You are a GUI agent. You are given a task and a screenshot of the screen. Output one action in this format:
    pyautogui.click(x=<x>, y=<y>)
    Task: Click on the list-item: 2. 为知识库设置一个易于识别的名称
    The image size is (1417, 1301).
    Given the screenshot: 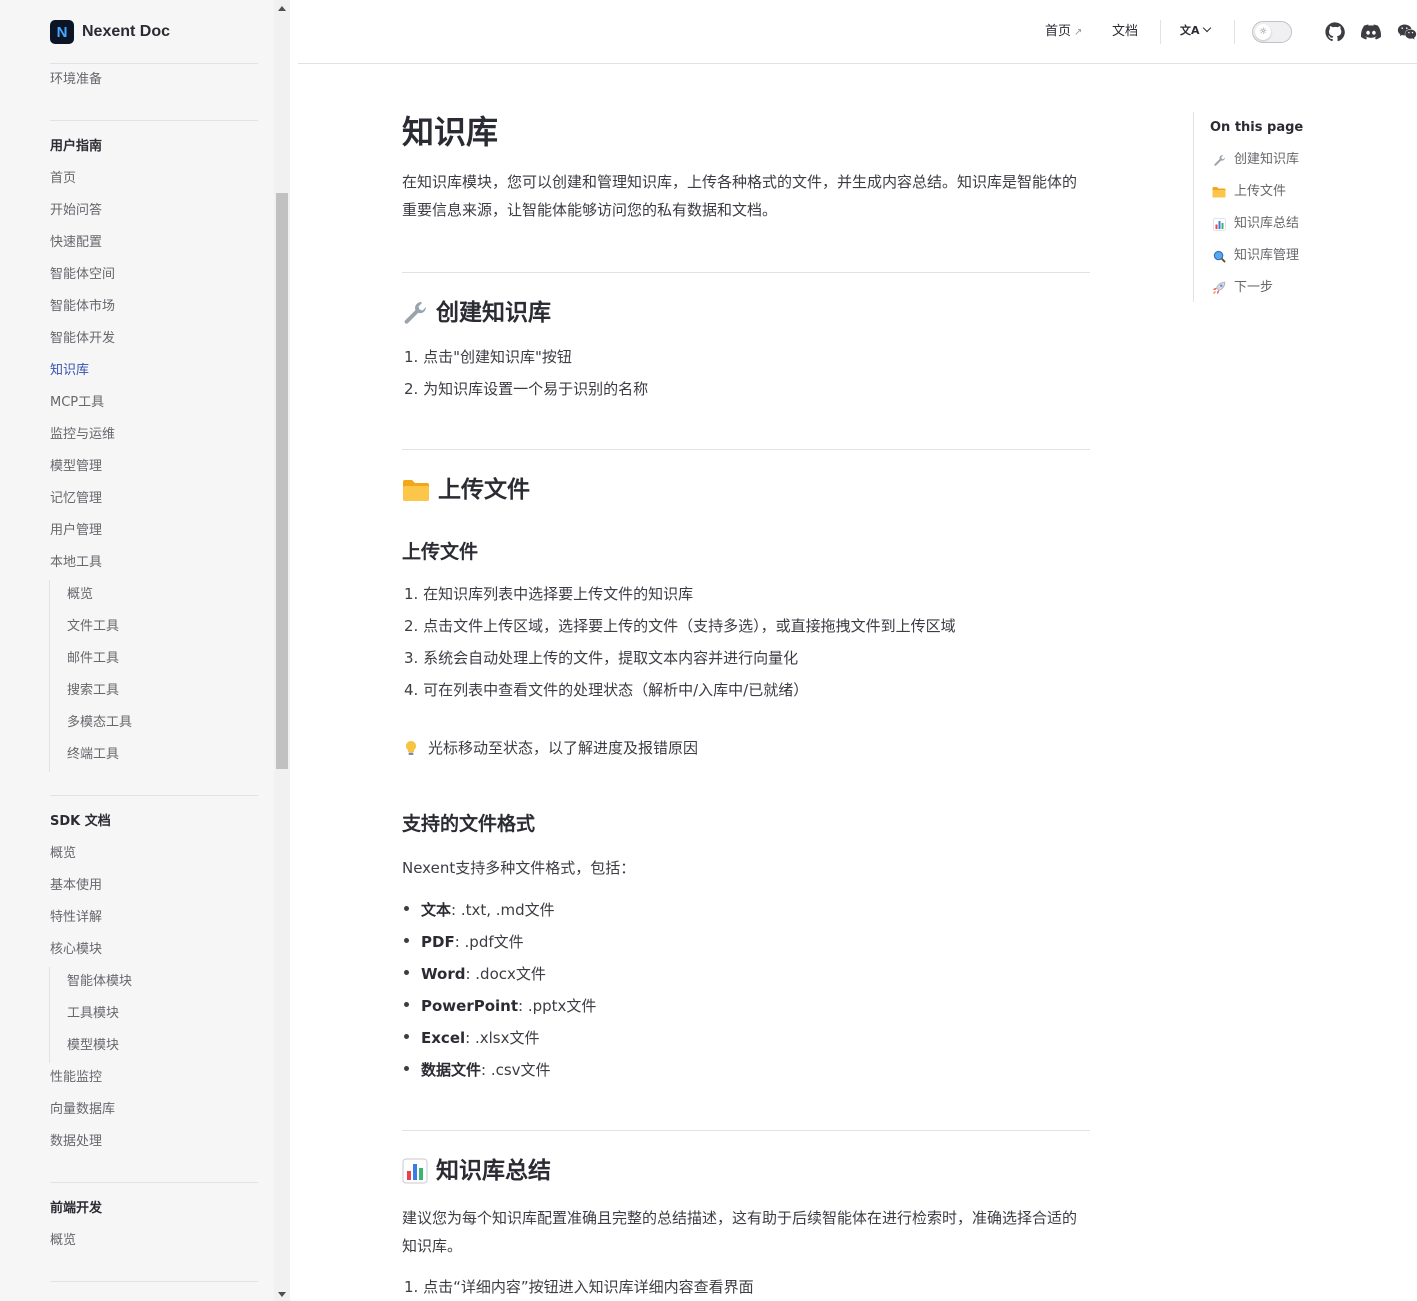 What is the action you would take?
    pyautogui.click(x=526, y=389)
    